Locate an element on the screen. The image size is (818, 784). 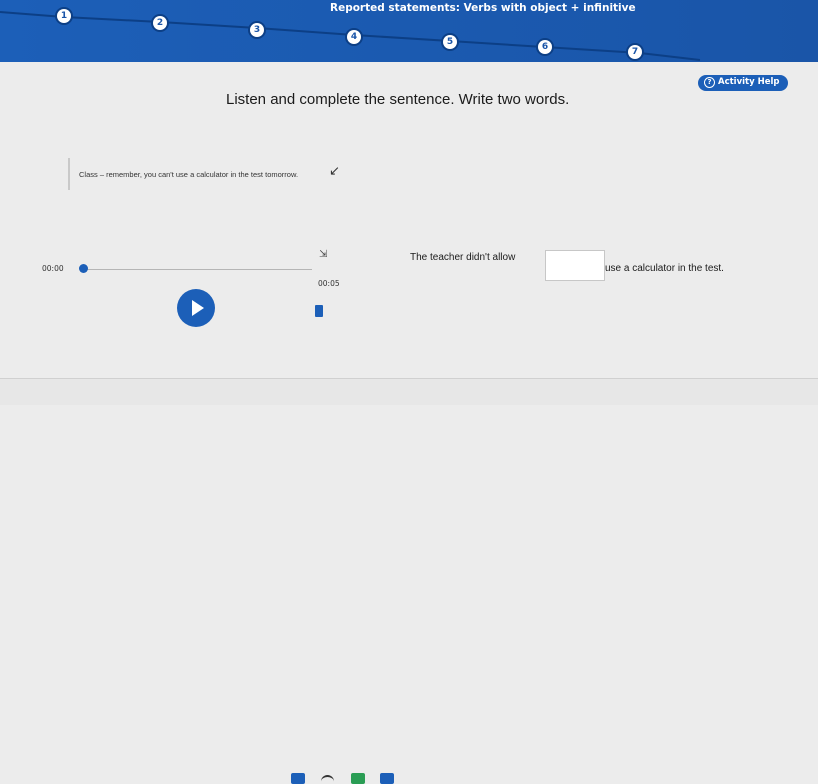
play-button is located at coordinates (196, 308).